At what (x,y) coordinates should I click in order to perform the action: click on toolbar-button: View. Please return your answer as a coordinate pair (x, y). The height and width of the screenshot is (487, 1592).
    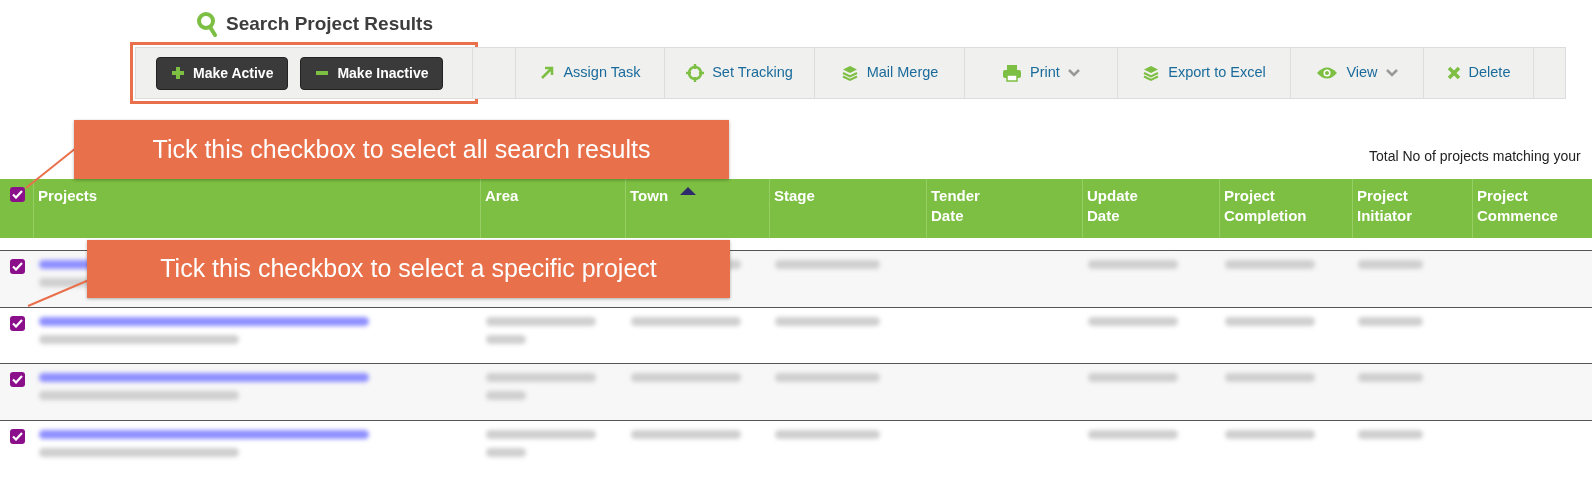
    Looking at the image, I should click on (1357, 73).